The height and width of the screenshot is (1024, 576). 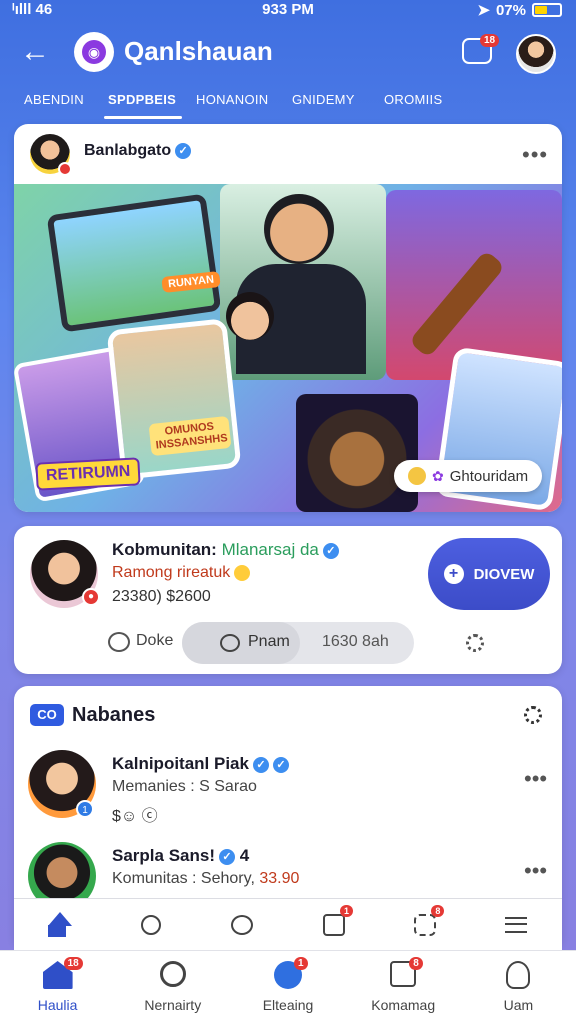 I want to click on toolbar-badge: 1, so click(x=346, y=911).